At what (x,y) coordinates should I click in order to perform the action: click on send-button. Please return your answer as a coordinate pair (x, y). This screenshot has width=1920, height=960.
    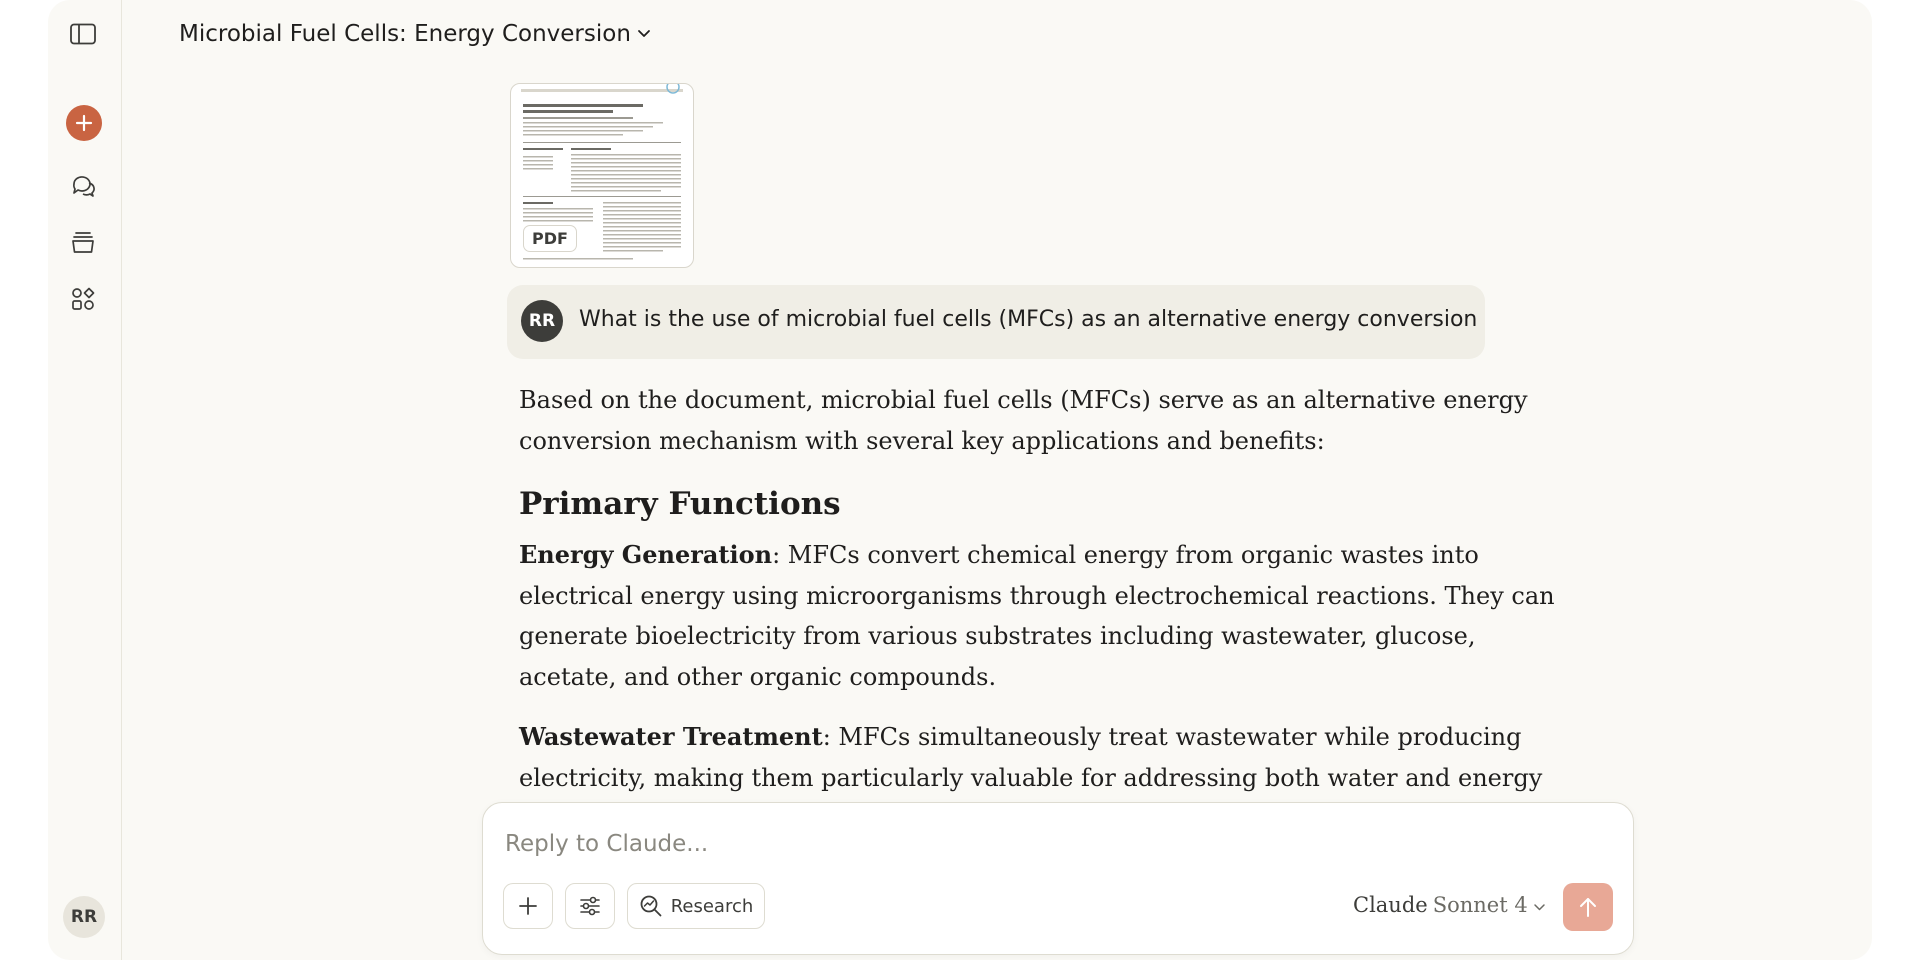
    Looking at the image, I should click on (1588, 907).